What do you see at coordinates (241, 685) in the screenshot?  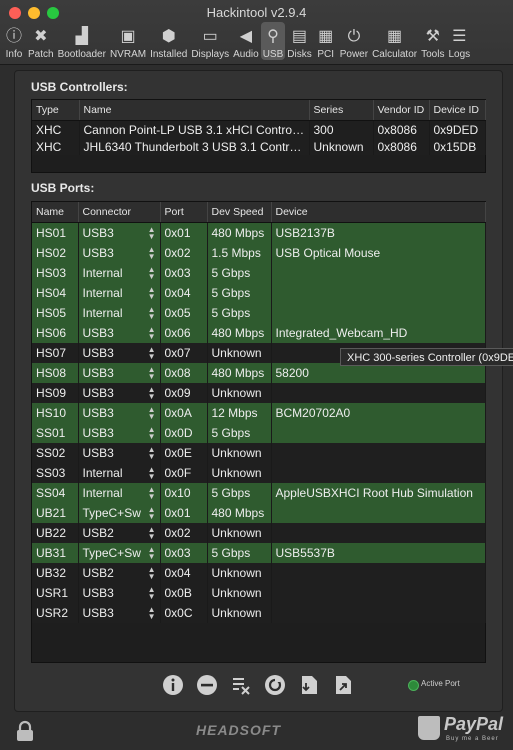 I see `clear-button` at bounding box center [241, 685].